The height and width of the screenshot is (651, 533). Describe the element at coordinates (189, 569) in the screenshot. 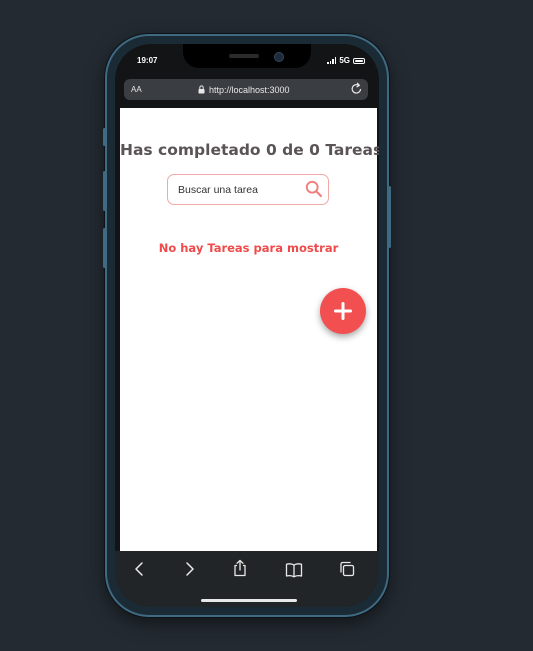

I see `forward-icon` at that location.